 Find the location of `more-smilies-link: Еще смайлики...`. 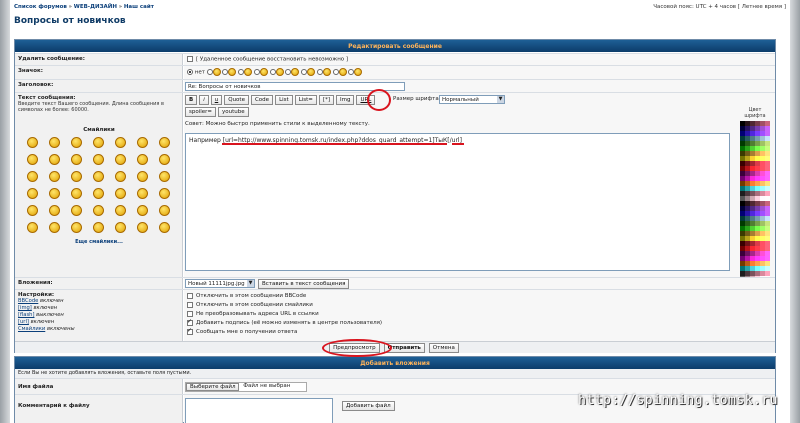

more-smilies-link: Еще смайлики... is located at coordinates (99, 242).